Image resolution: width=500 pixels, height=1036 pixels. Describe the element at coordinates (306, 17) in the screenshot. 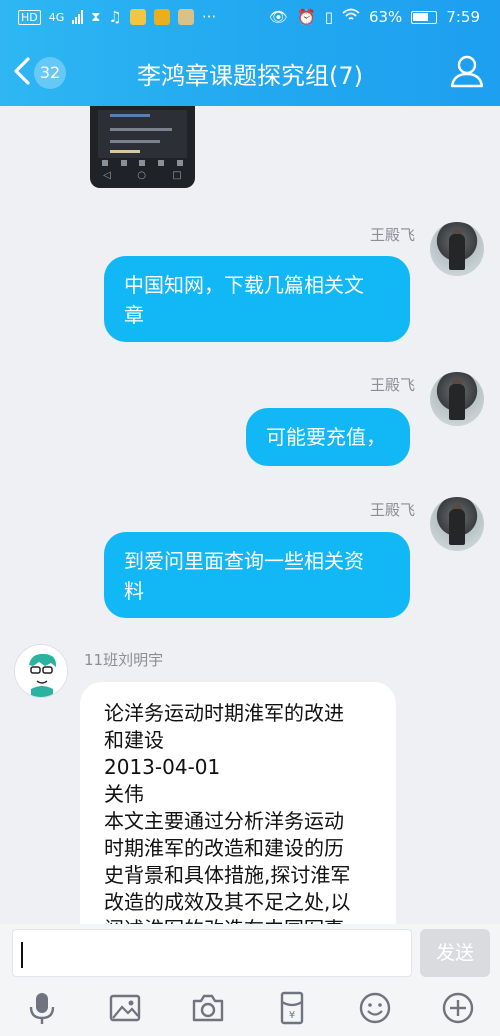

I see `alarm-icon: ⏰` at that location.